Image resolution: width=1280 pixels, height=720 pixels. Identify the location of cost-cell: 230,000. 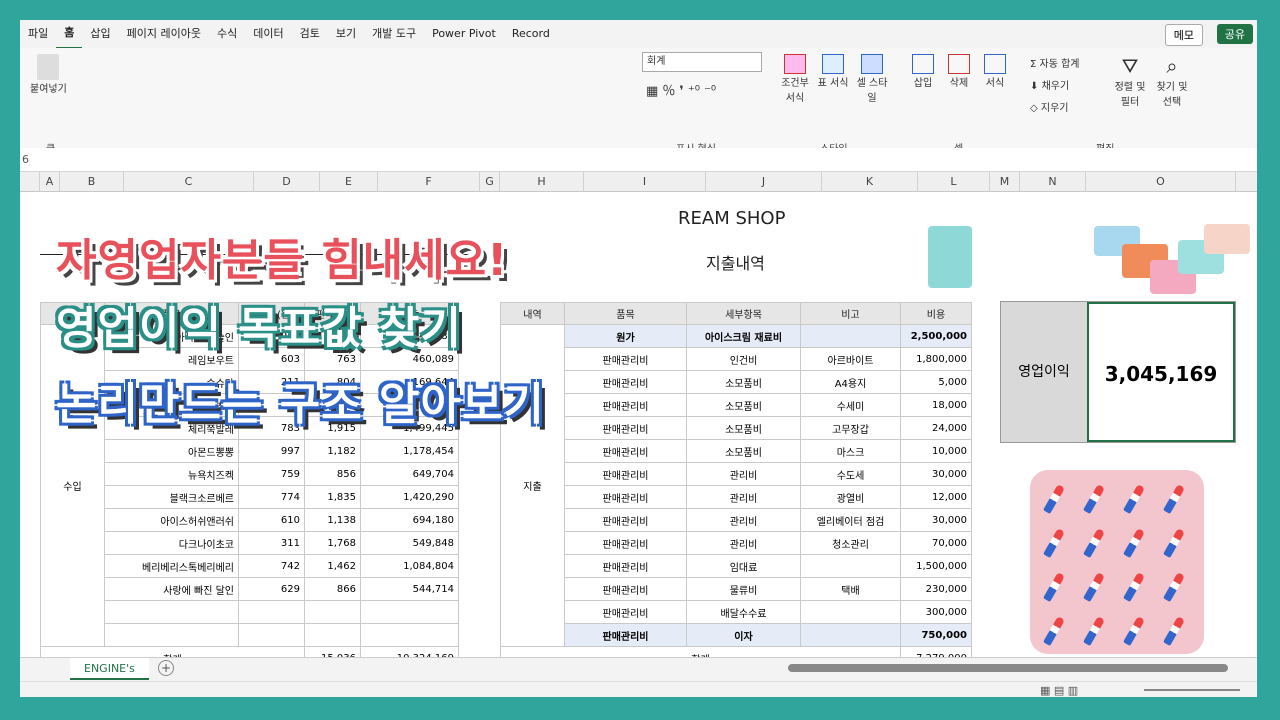
(936, 589).